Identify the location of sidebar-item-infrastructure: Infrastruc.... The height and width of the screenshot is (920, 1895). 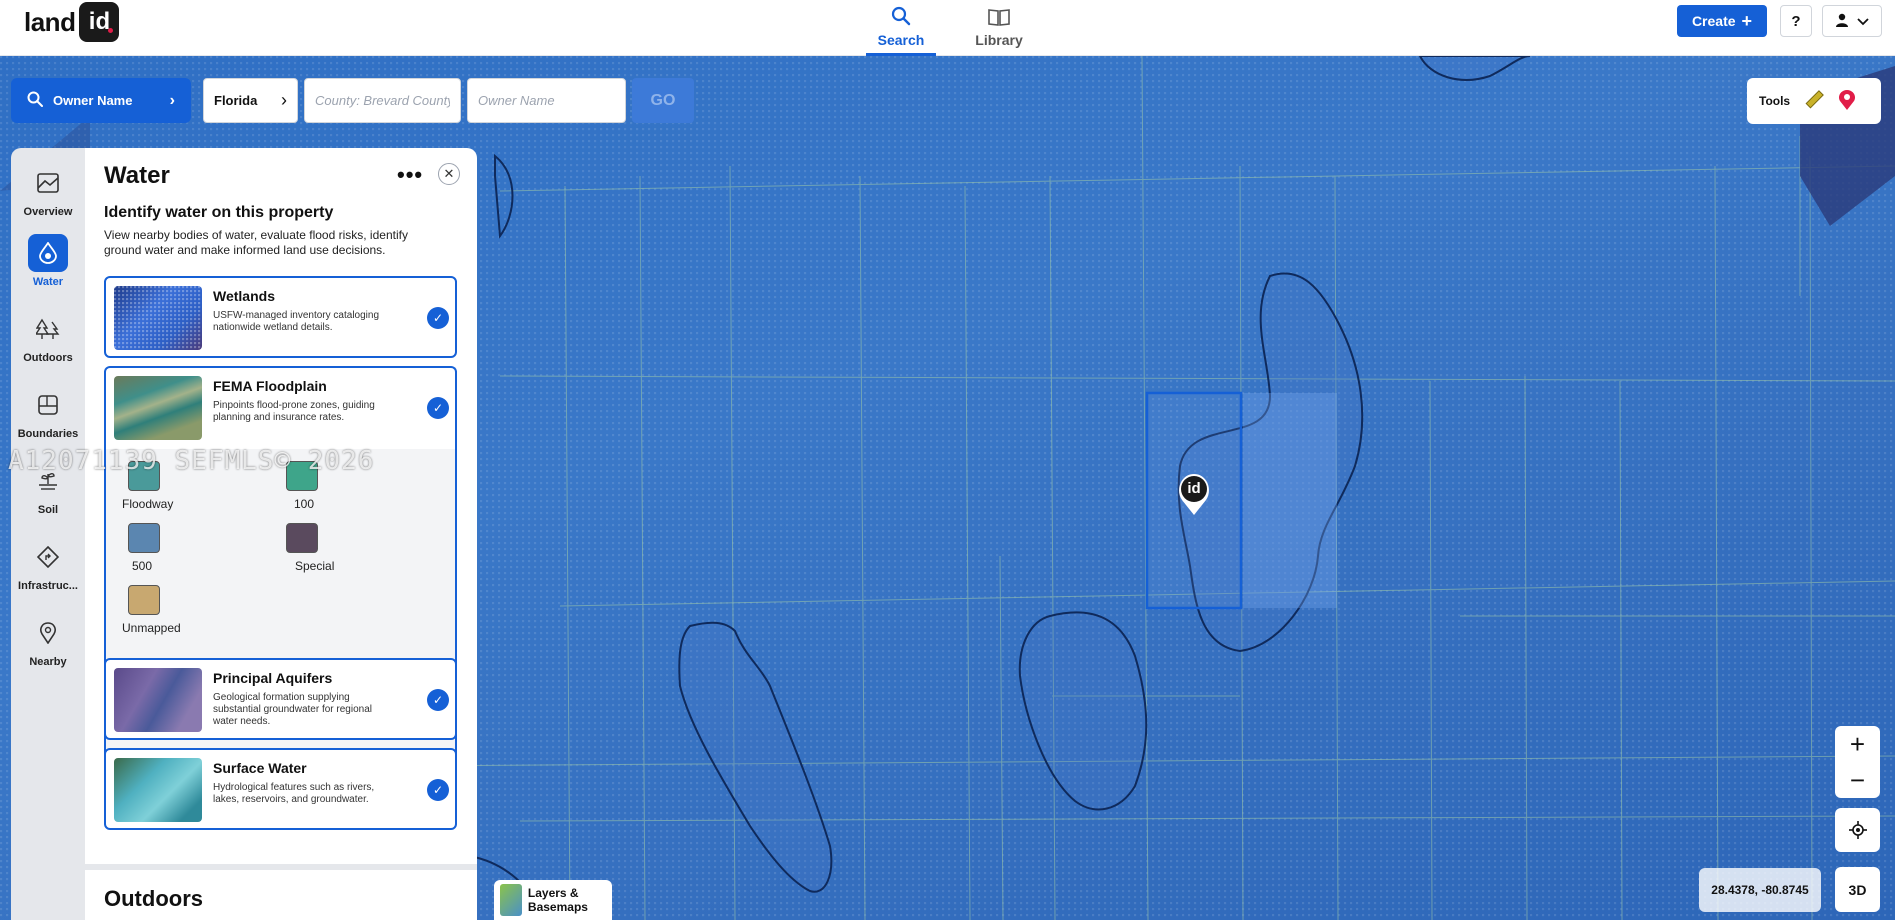
(48, 565).